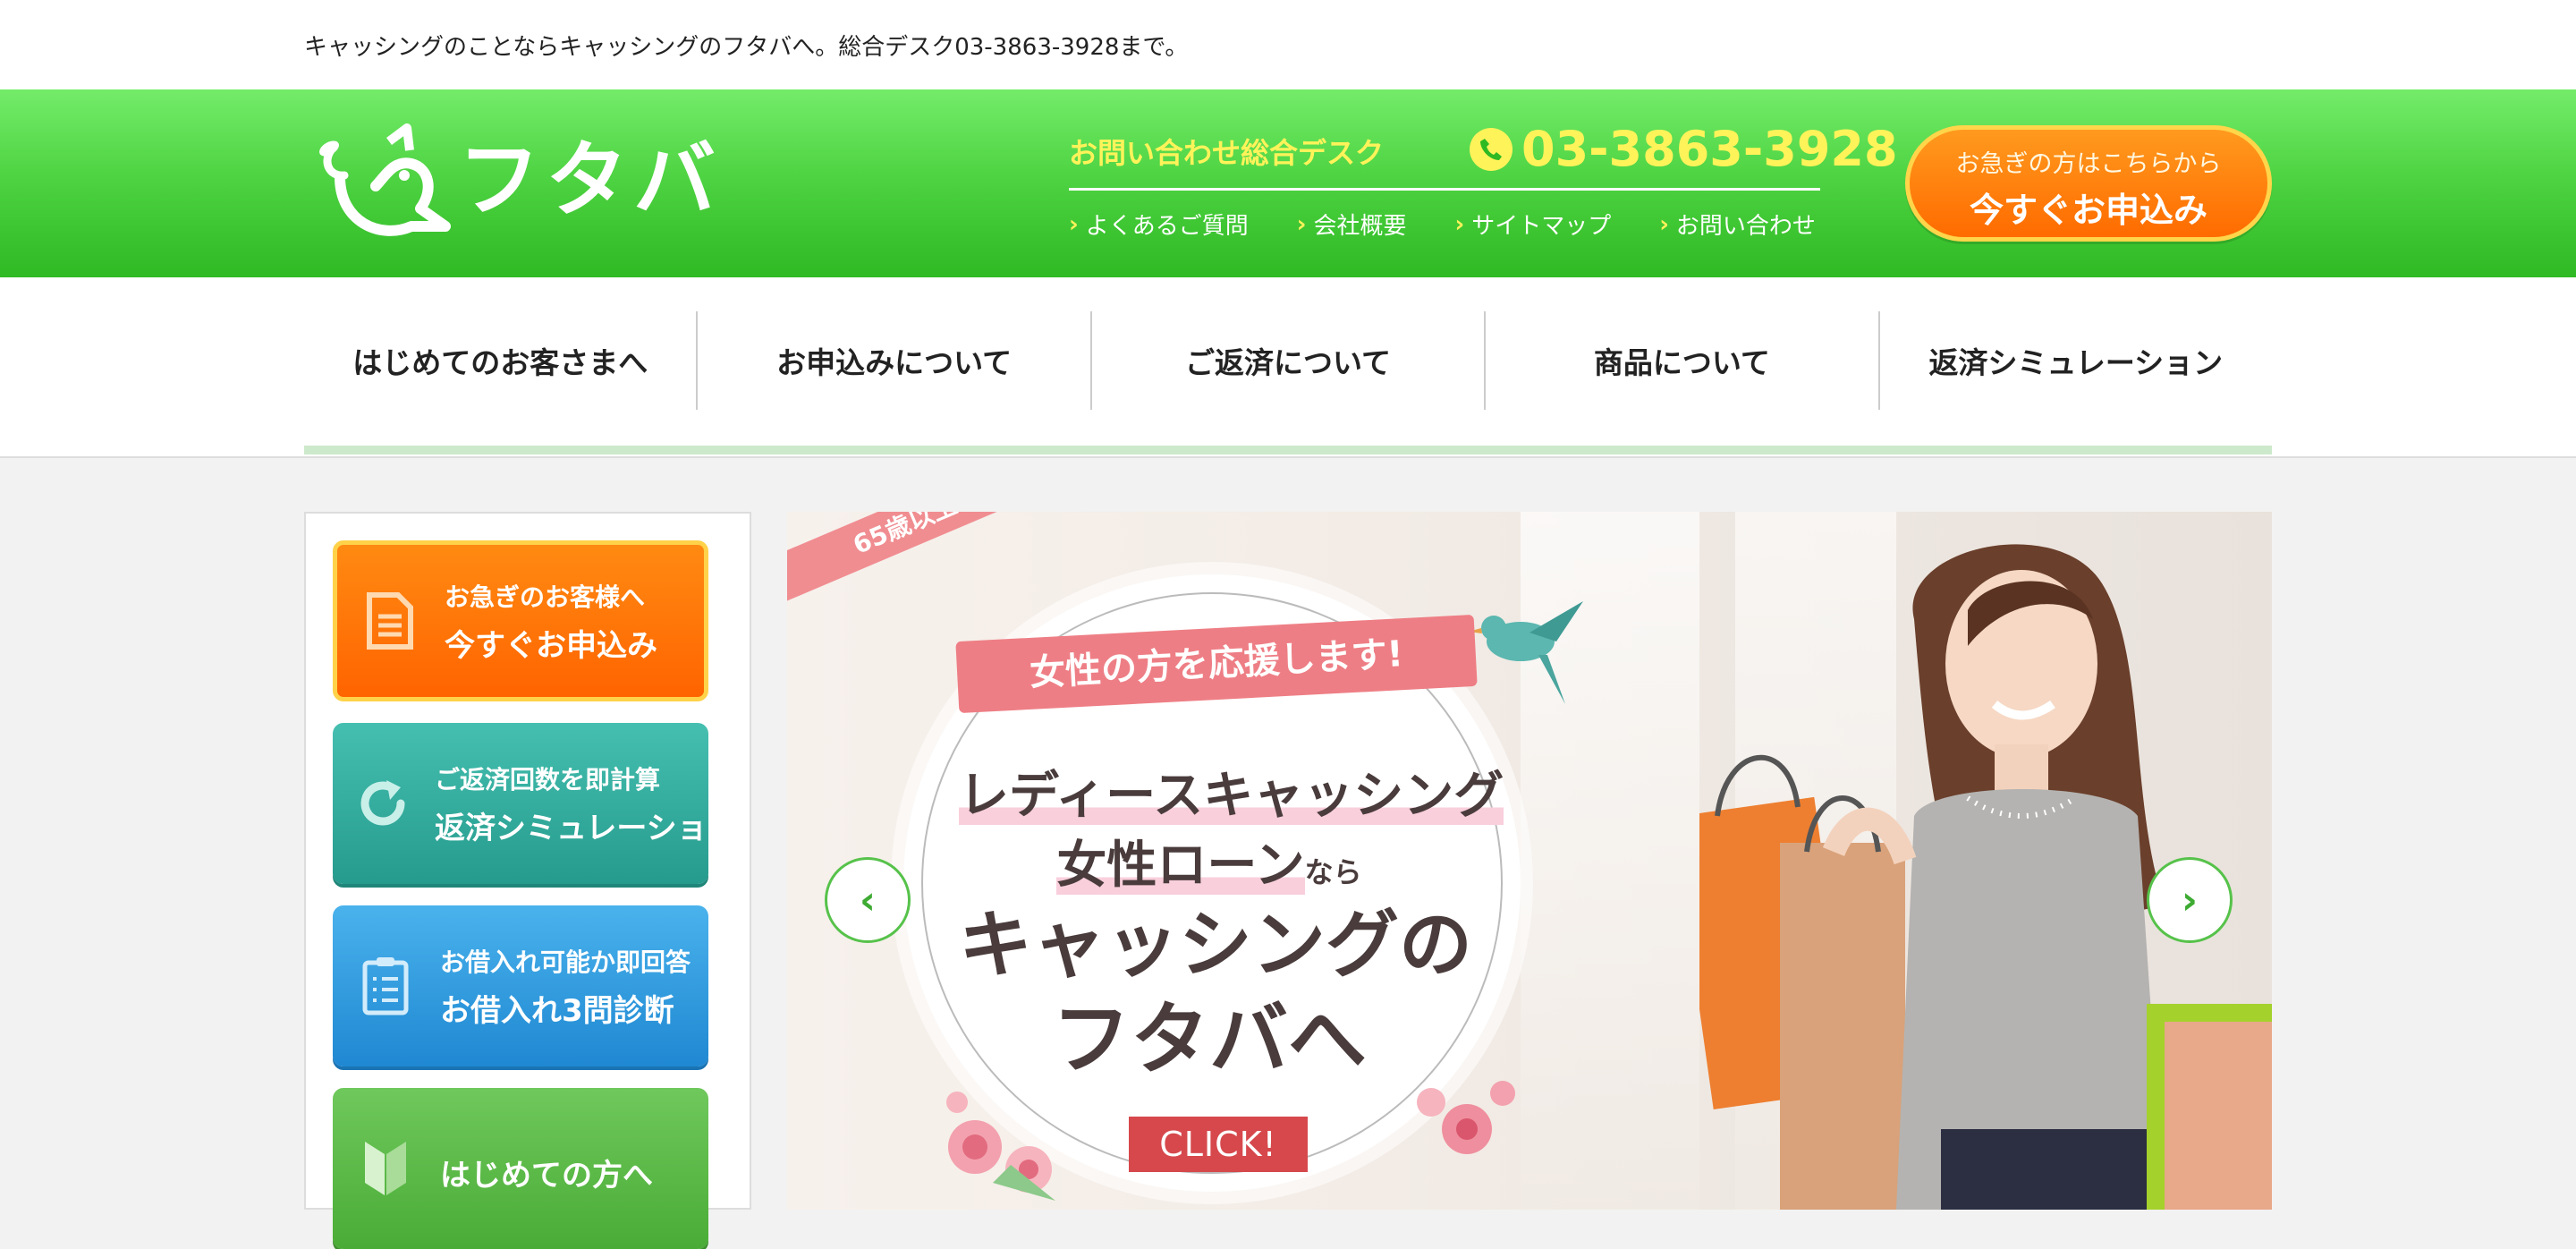 The height and width of the screenshot is (1249, 2576). What do you see at coordinates (385, 1168) in the screenshot?
I see `beginner-mark-icon` at bounding box center [385, 1168].